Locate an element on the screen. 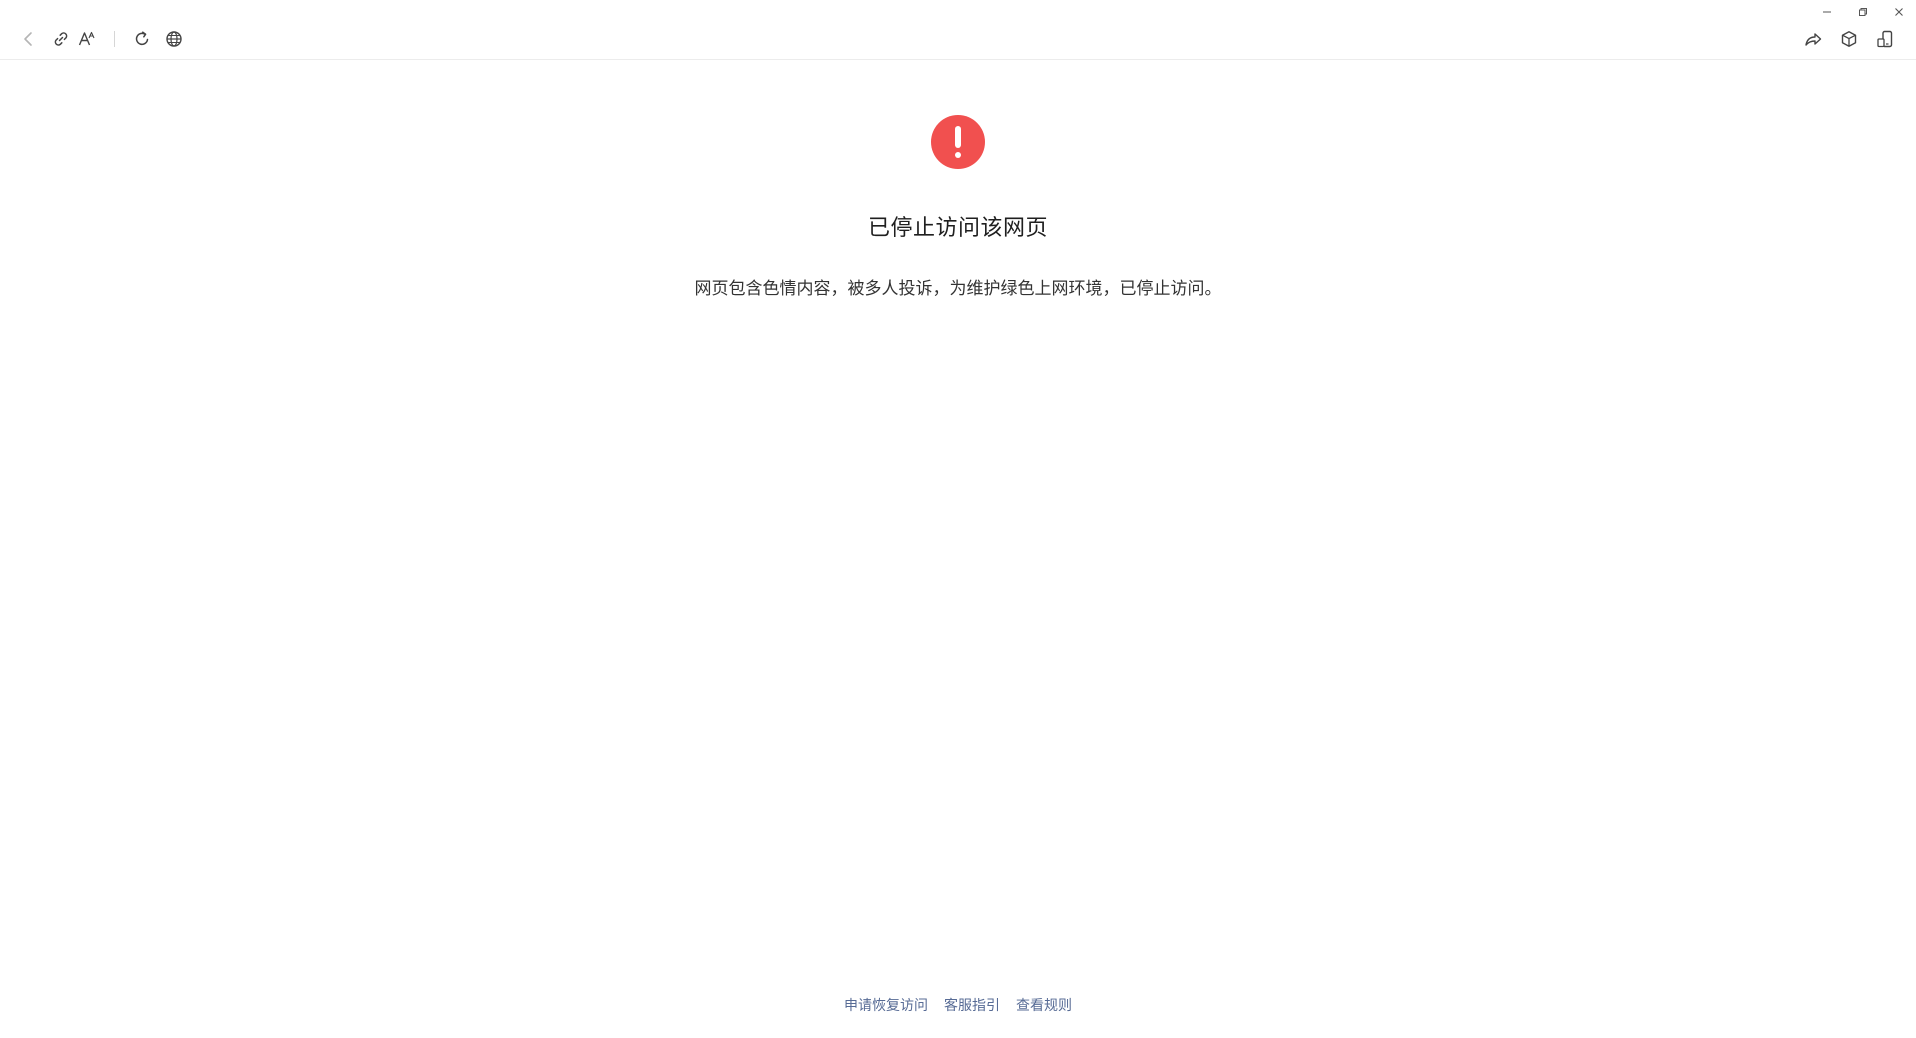 The image size is (1916, 1038). font-size-icon is located at coordinates (86, 38).